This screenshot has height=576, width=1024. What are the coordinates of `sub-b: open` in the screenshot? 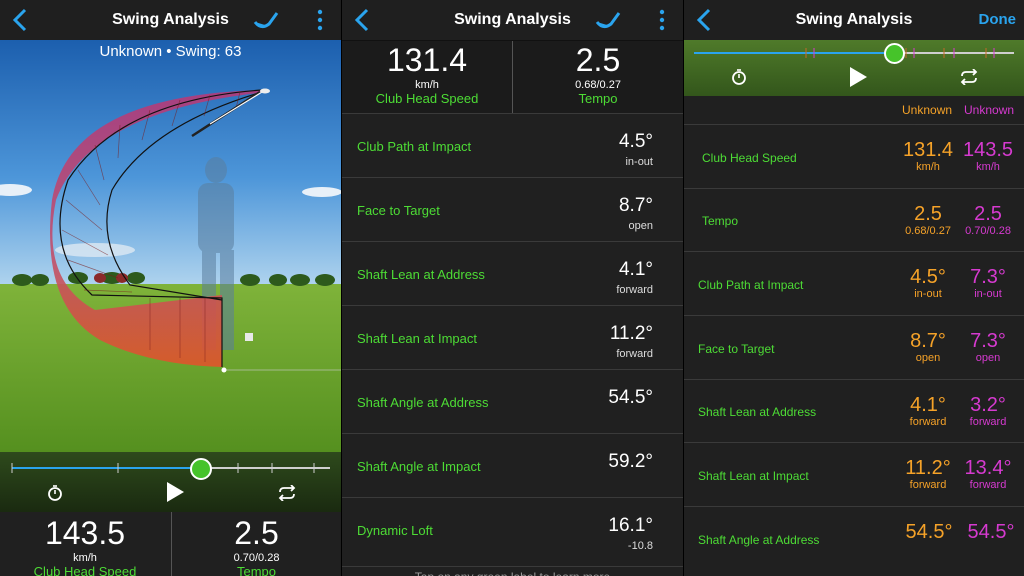 It's located at (988, 358).